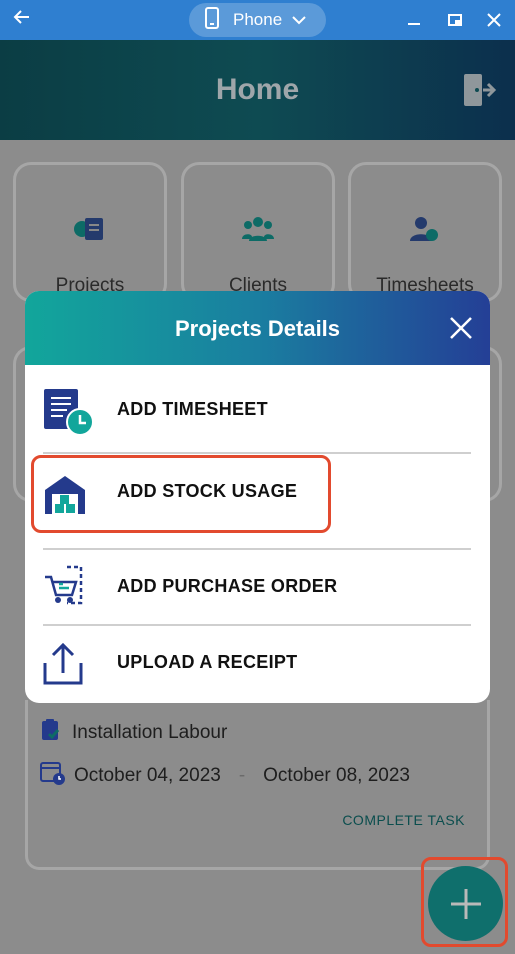 The image size is (515, 954). I want to click on window-titlebar: Phone, so click(257, 20).